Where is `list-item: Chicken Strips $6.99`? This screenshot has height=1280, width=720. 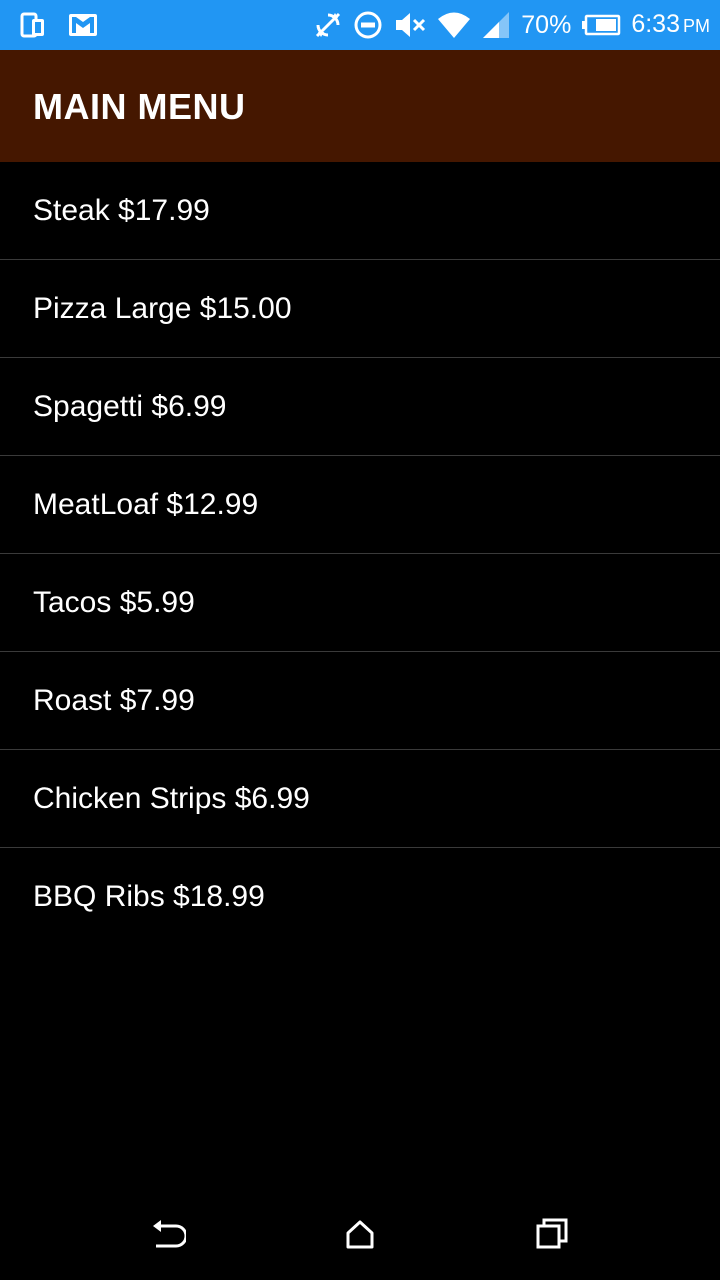 list-item: Chicken Strips $6.99 is located at coordinates (360, 799).